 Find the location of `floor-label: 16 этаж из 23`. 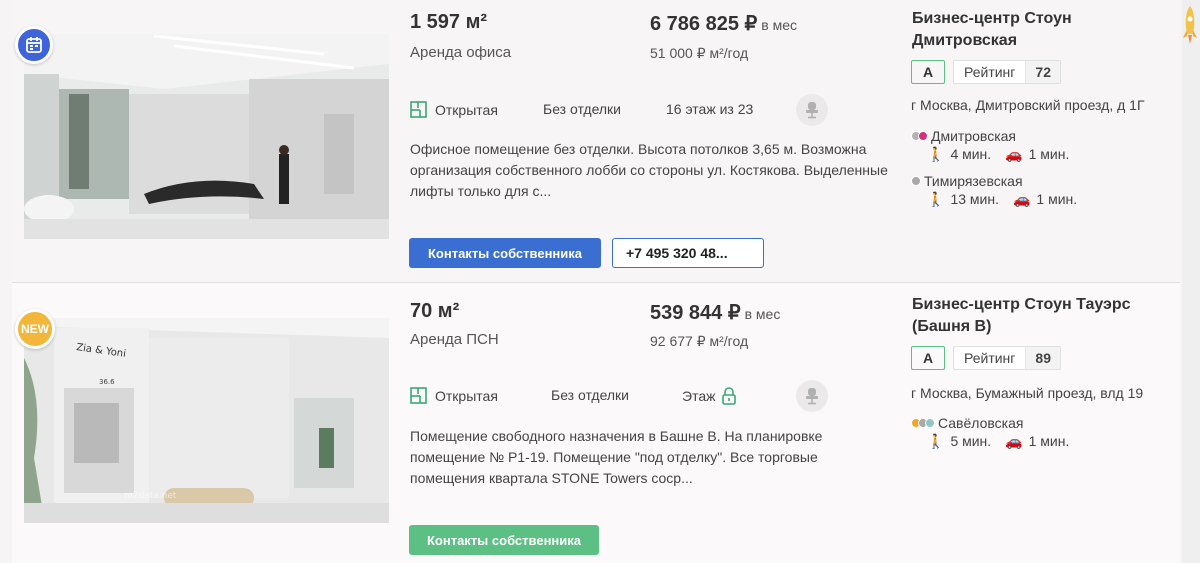

floor-label: 16 этаж из 23 is located at coordinates (710, 109).